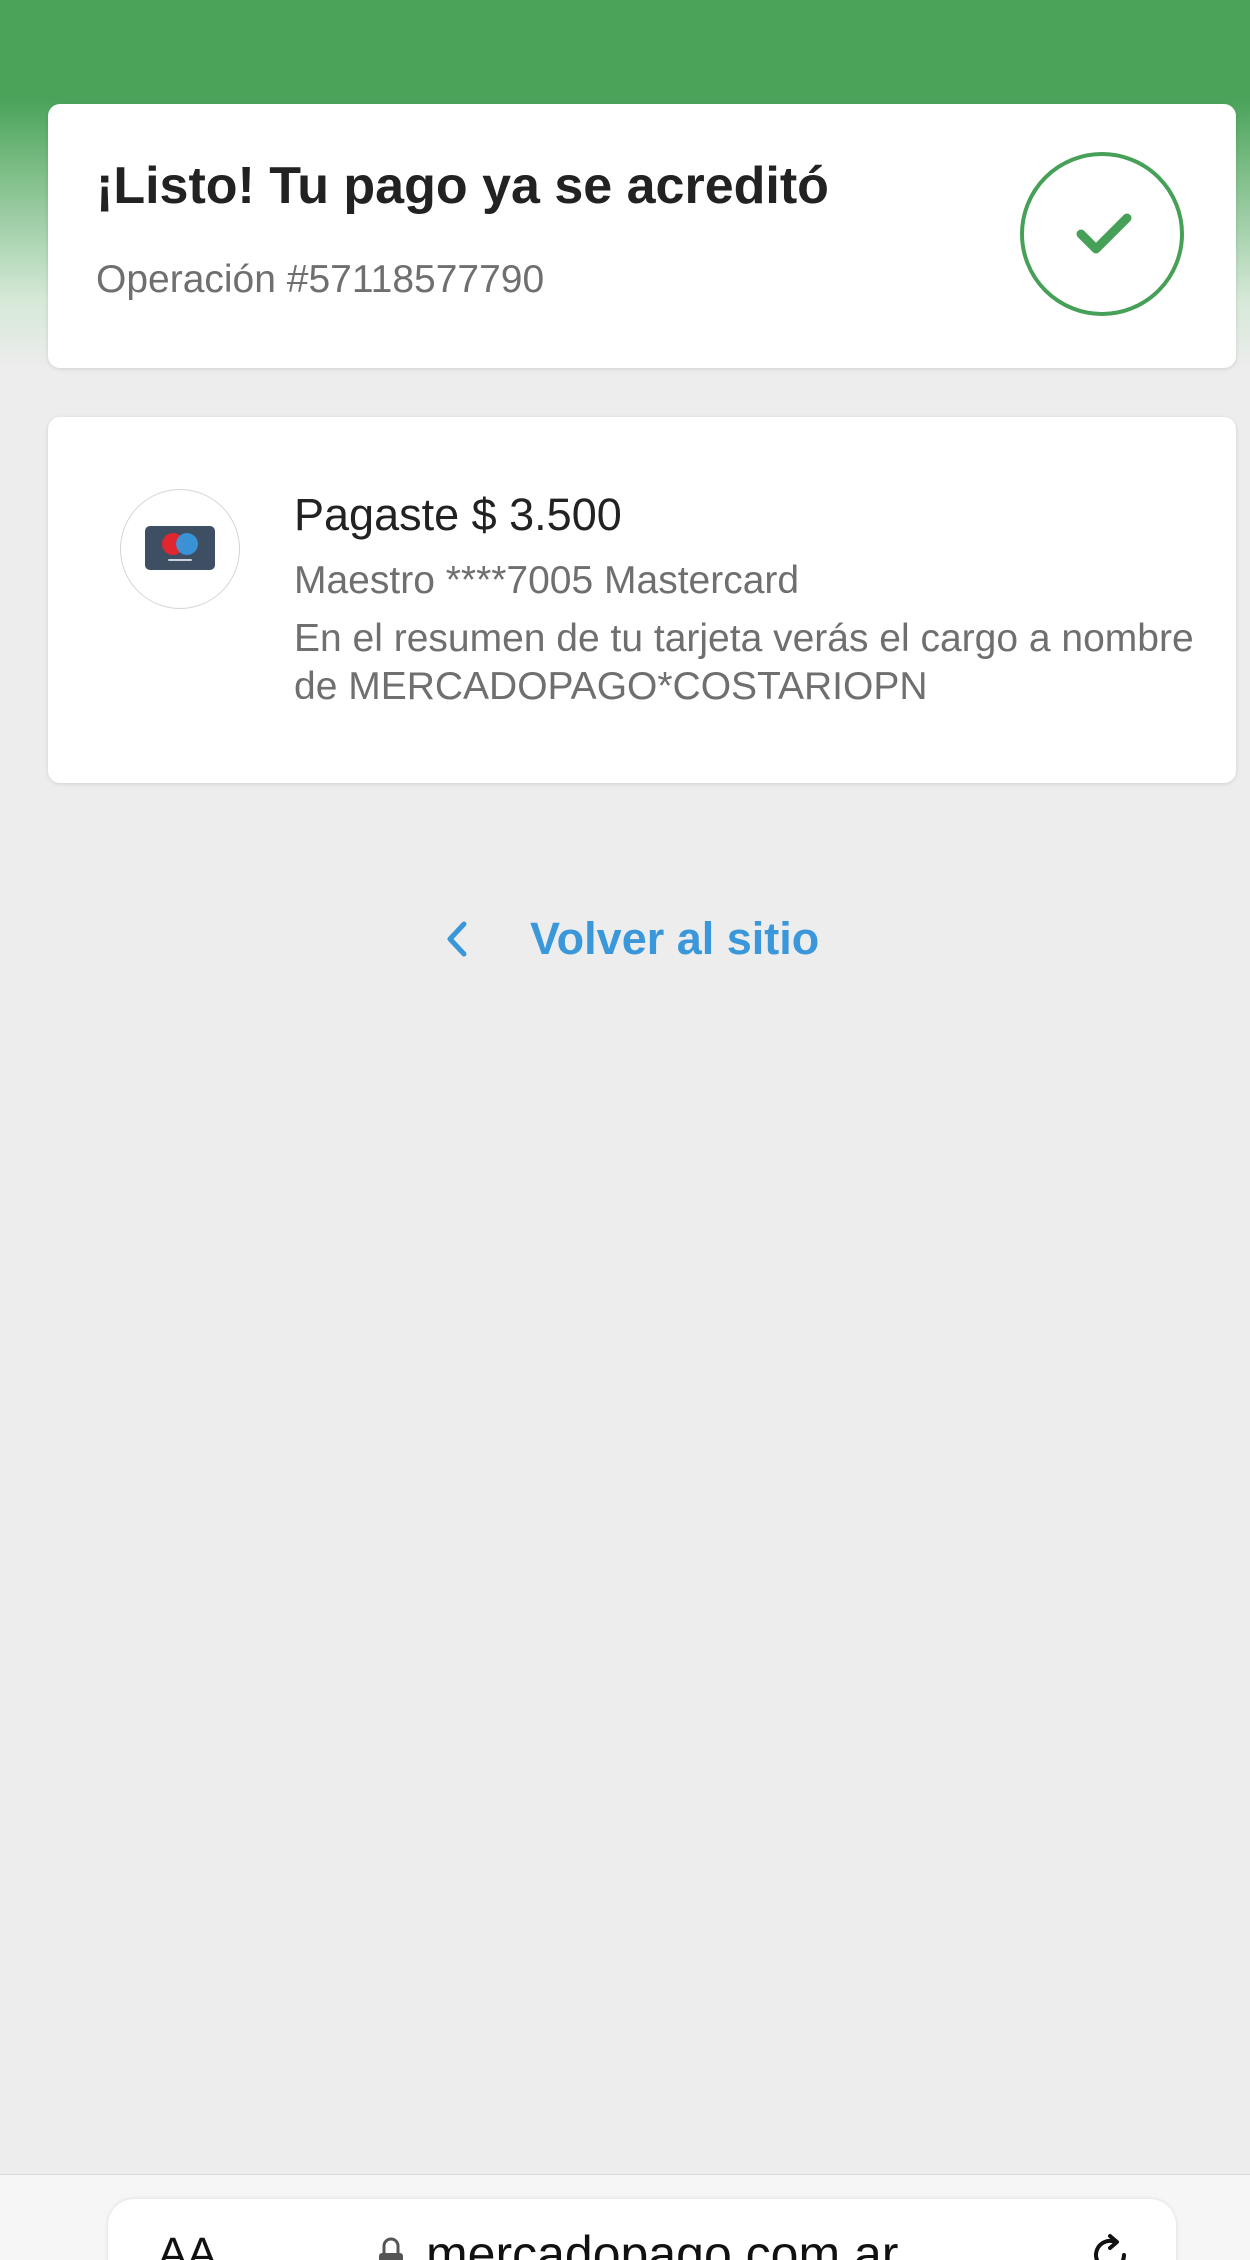  Describe the element at coordinates (462, 186) in the screenshot. I see `status-title: ¡Listo! Tu pago ya se acreditó` at that location.